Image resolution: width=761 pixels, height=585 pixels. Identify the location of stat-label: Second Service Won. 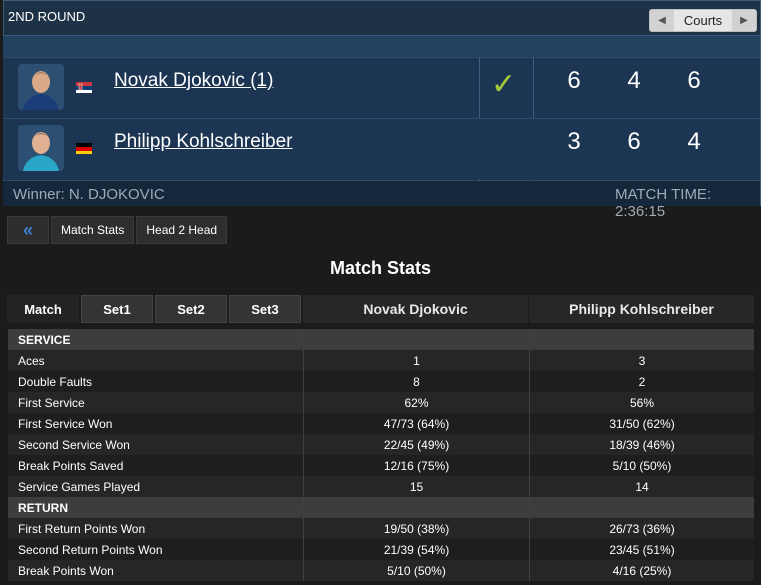
(74, 444).